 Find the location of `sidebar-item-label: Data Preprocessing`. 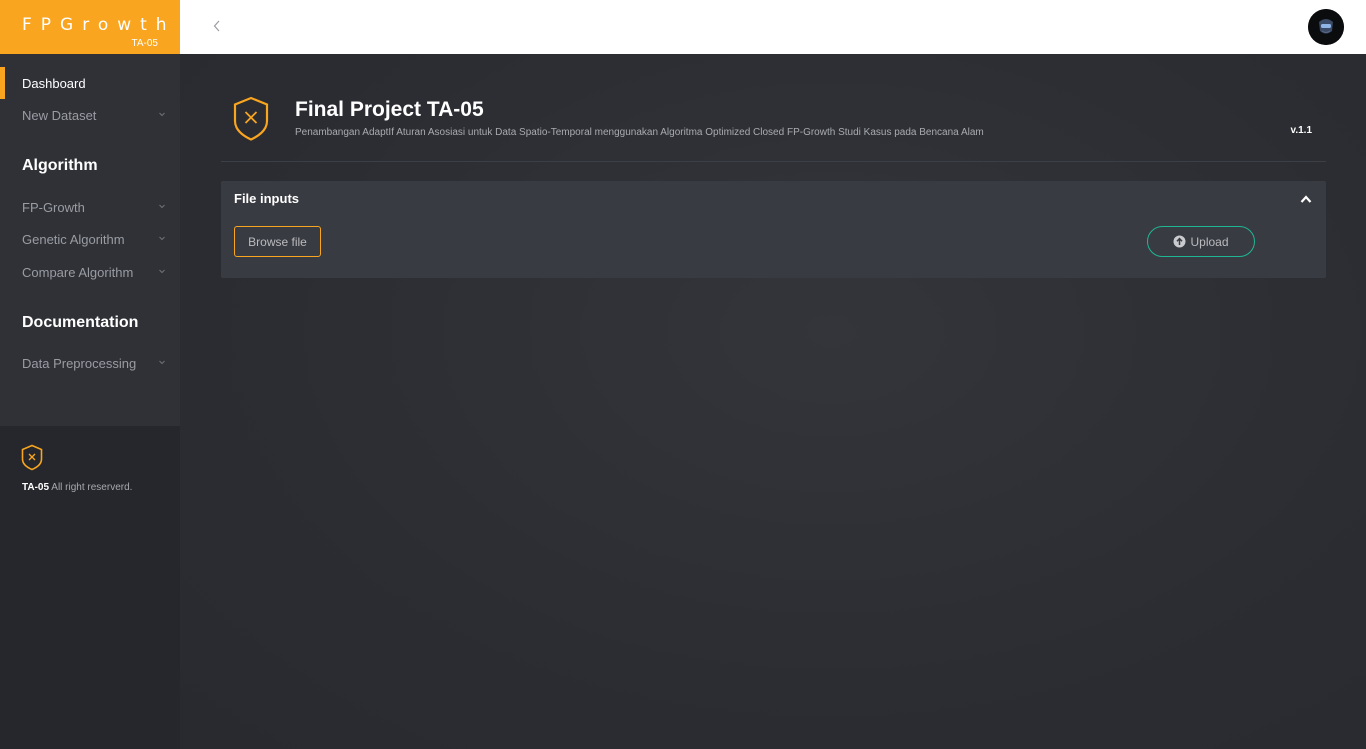

sidebar-item-label: Data Preprocessing is located at coordinates (79, 363).